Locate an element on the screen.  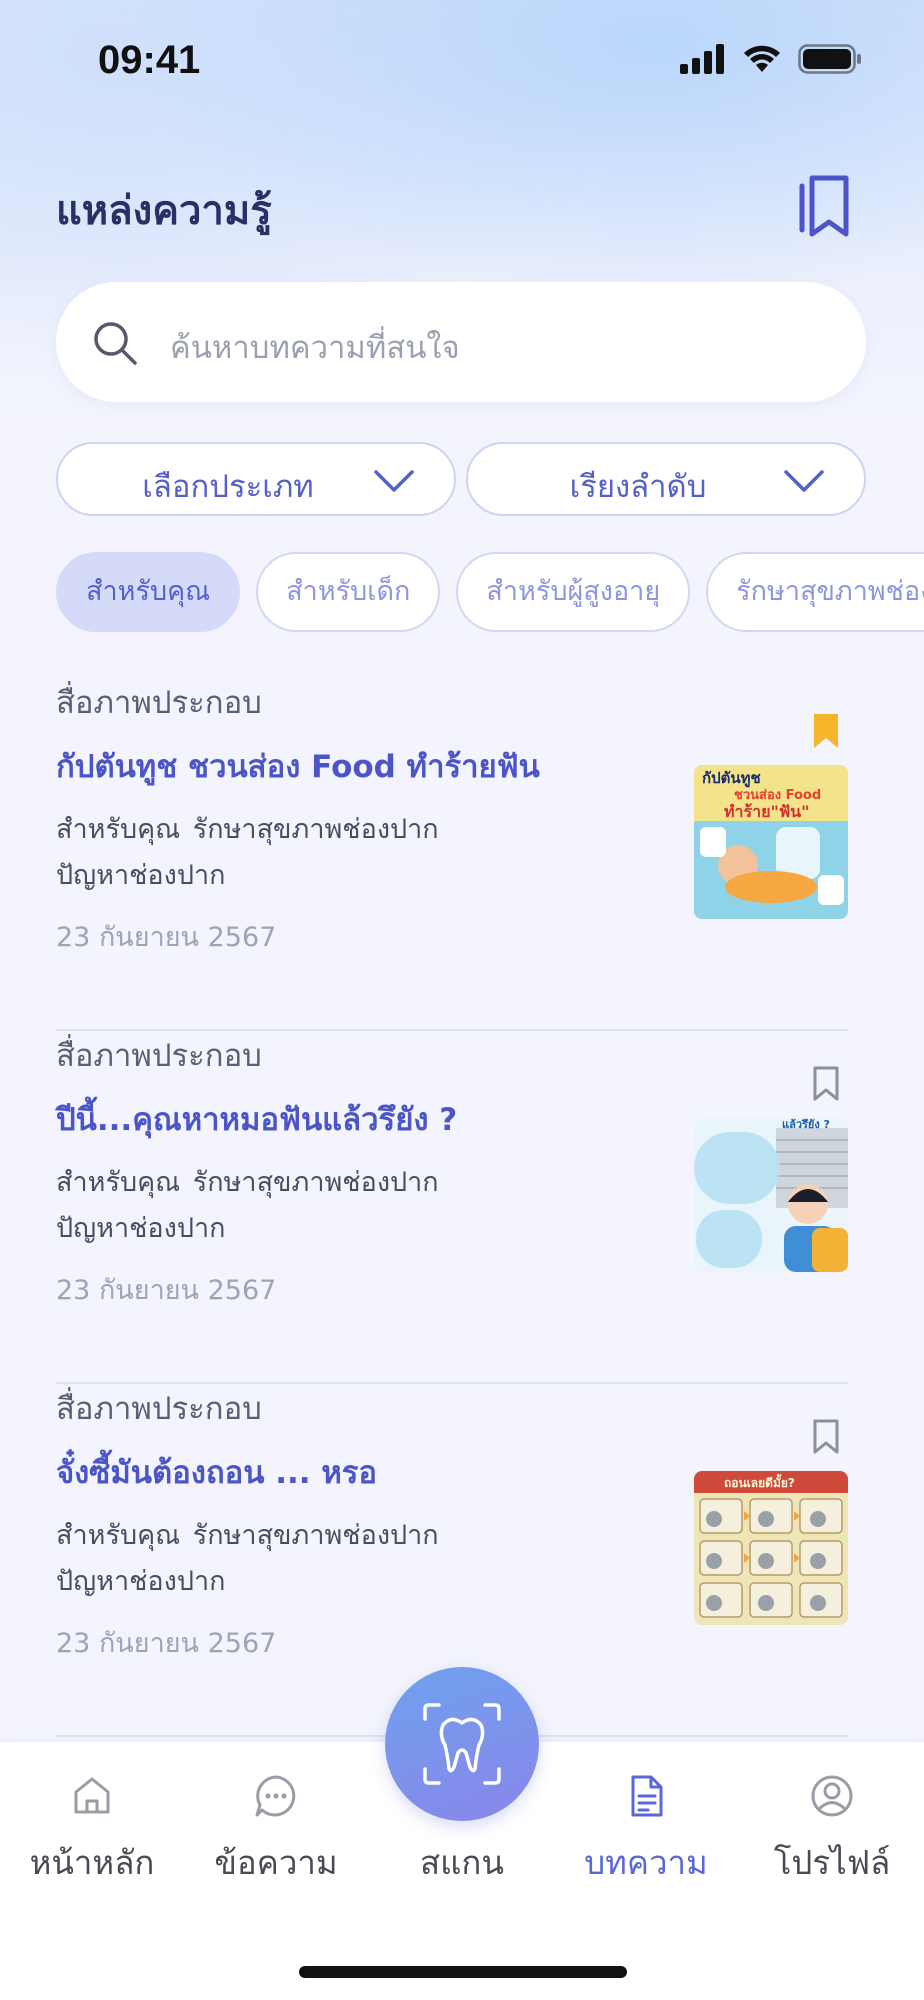
chip-for-elderly: สำหรับผู้สูงอายุ is located at coordinates (573, 592).